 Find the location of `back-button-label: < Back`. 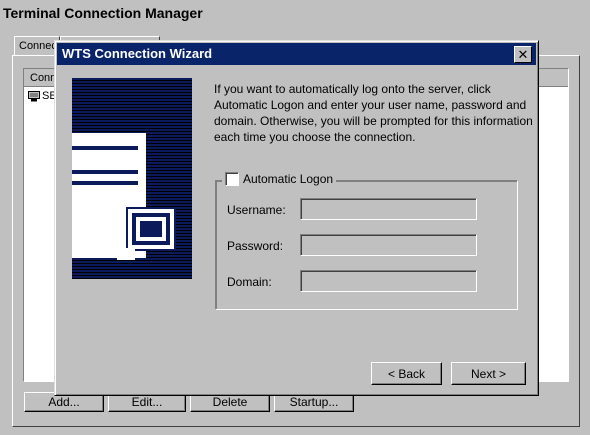

back-button-label: < Back is located at coordinates (406, 373).